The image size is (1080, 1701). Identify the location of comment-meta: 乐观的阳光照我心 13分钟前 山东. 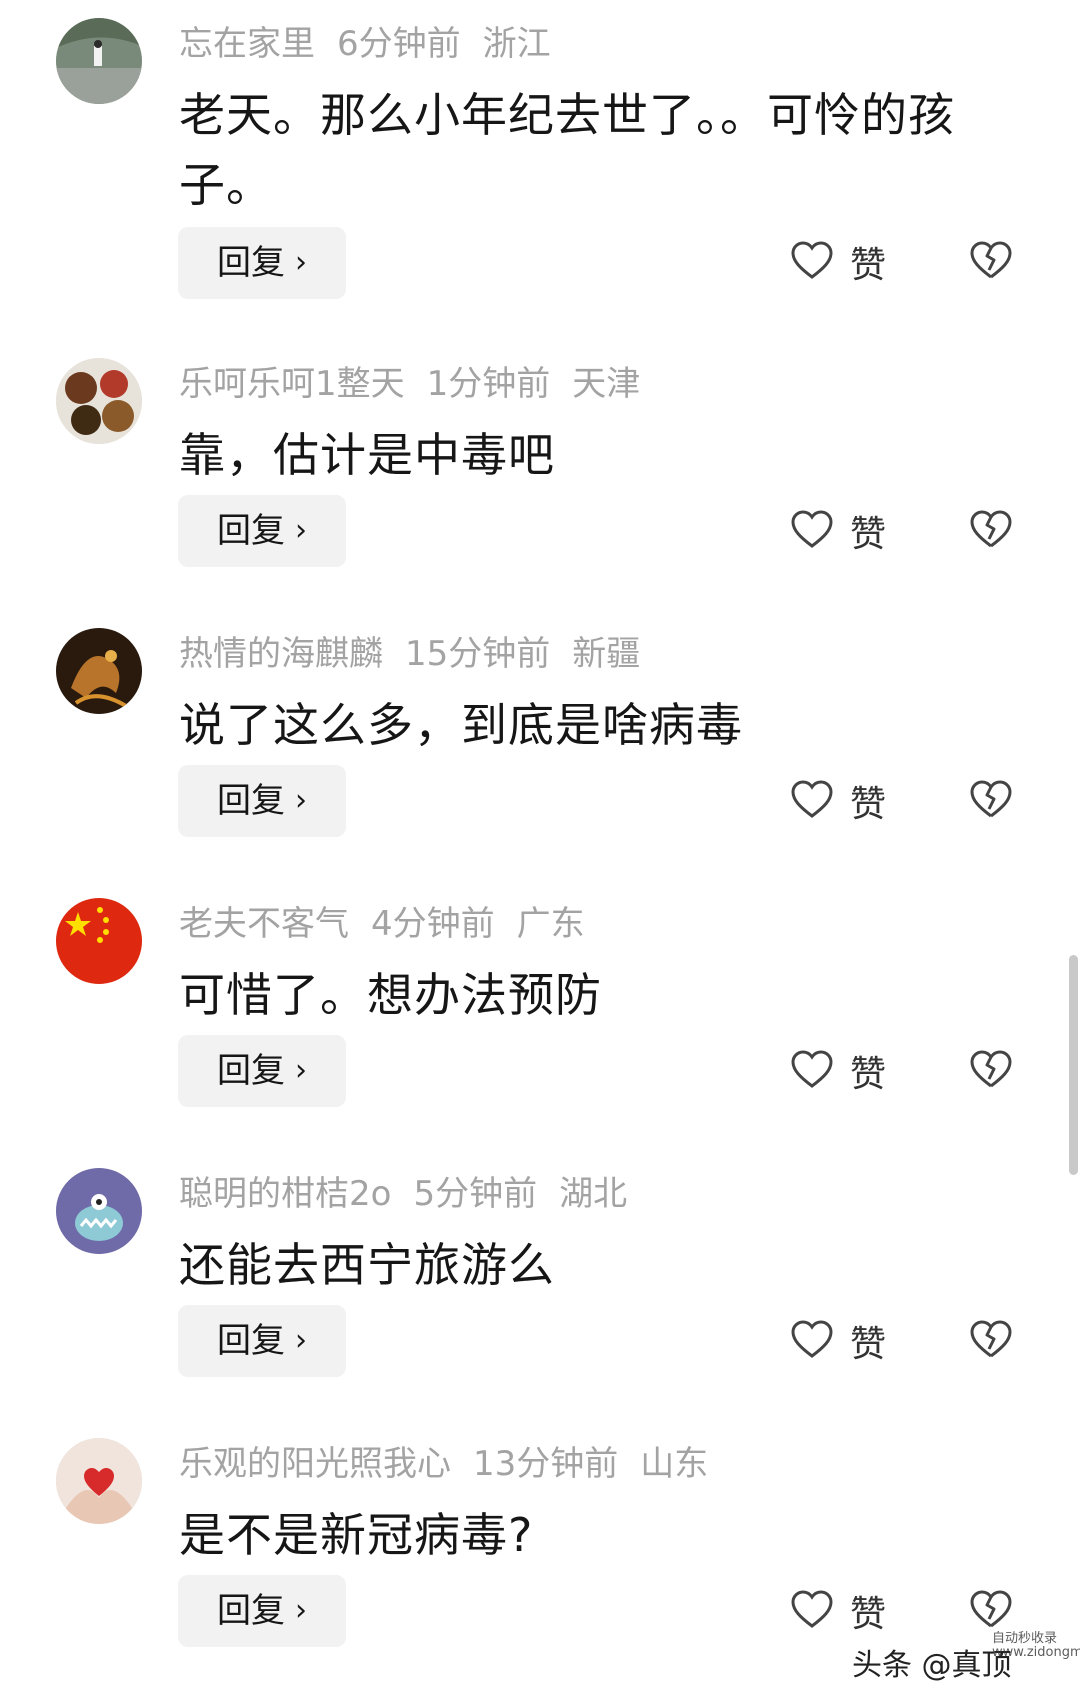
(454, 1464).